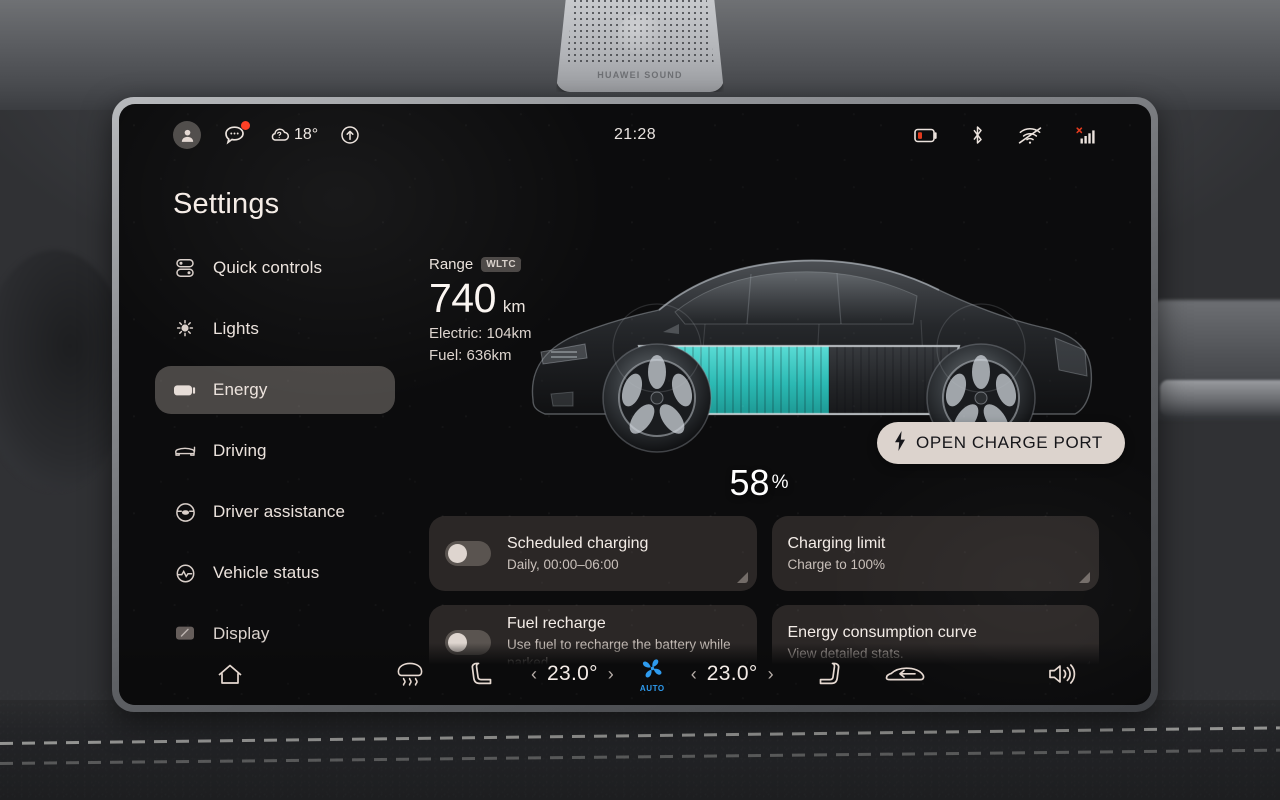 The height and width of the screenshot is (800, 1280). Describe the element at coordinates (640, 34) in the screenshot. I see `speaker-dome` at that location.